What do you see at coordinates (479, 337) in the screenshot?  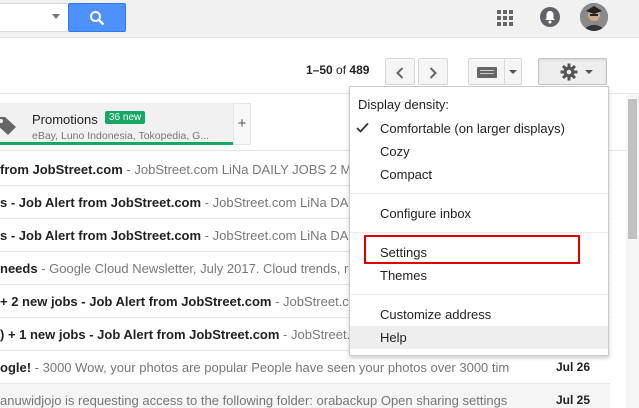 I see `menu-item-help: Help` at bounding box center [479, 337].